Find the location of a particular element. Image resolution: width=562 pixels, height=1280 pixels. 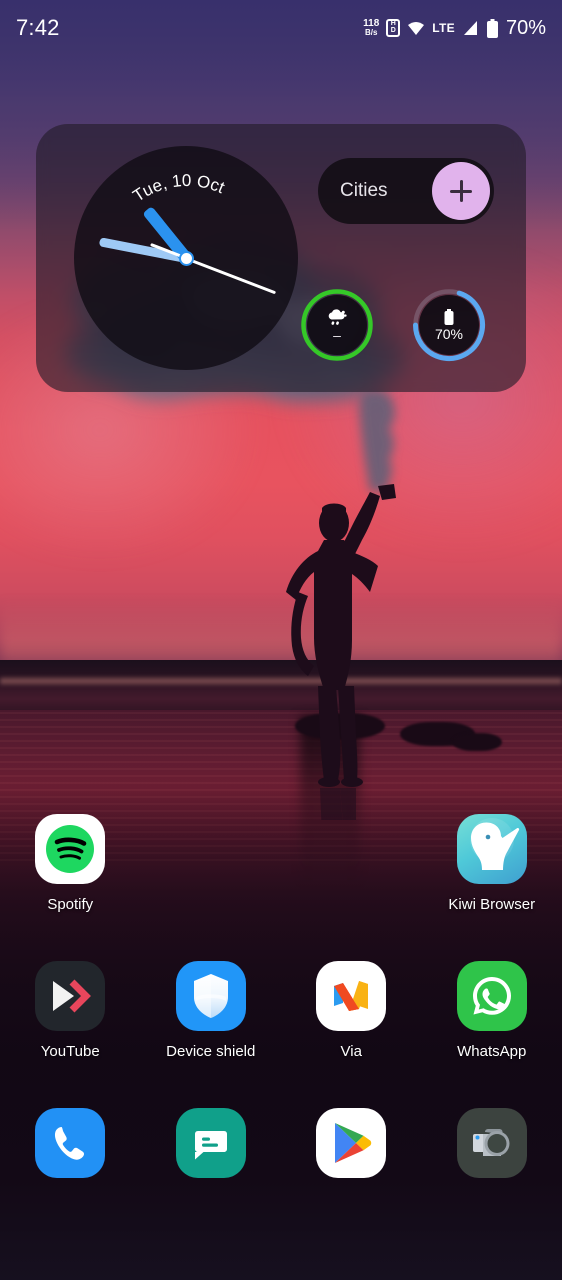

wifi-icon is located at coordinates (416, 28).